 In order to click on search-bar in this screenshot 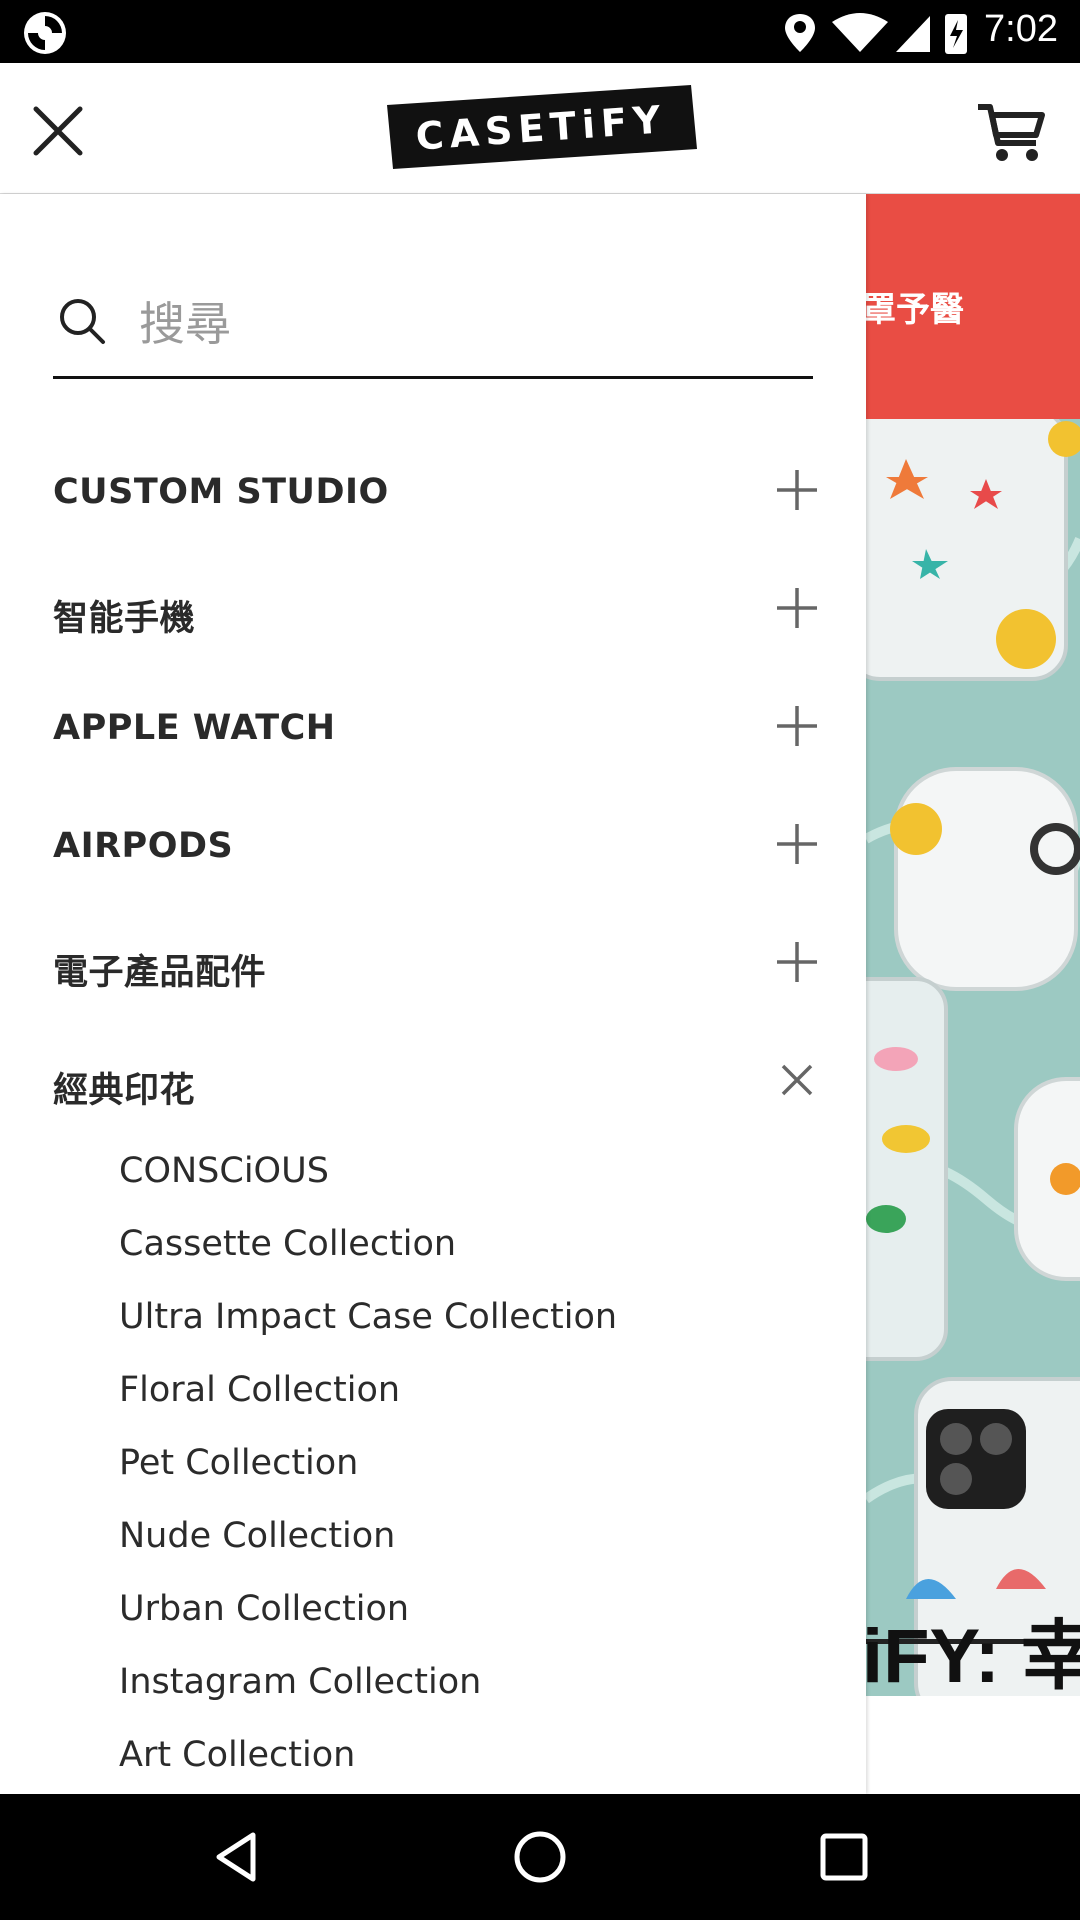, I will do `click(433, 330)`.